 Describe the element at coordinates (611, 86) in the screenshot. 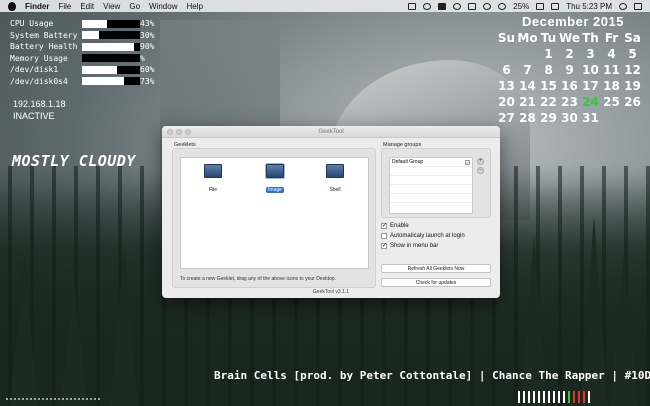

I see `calendar-day: 18` at that location.